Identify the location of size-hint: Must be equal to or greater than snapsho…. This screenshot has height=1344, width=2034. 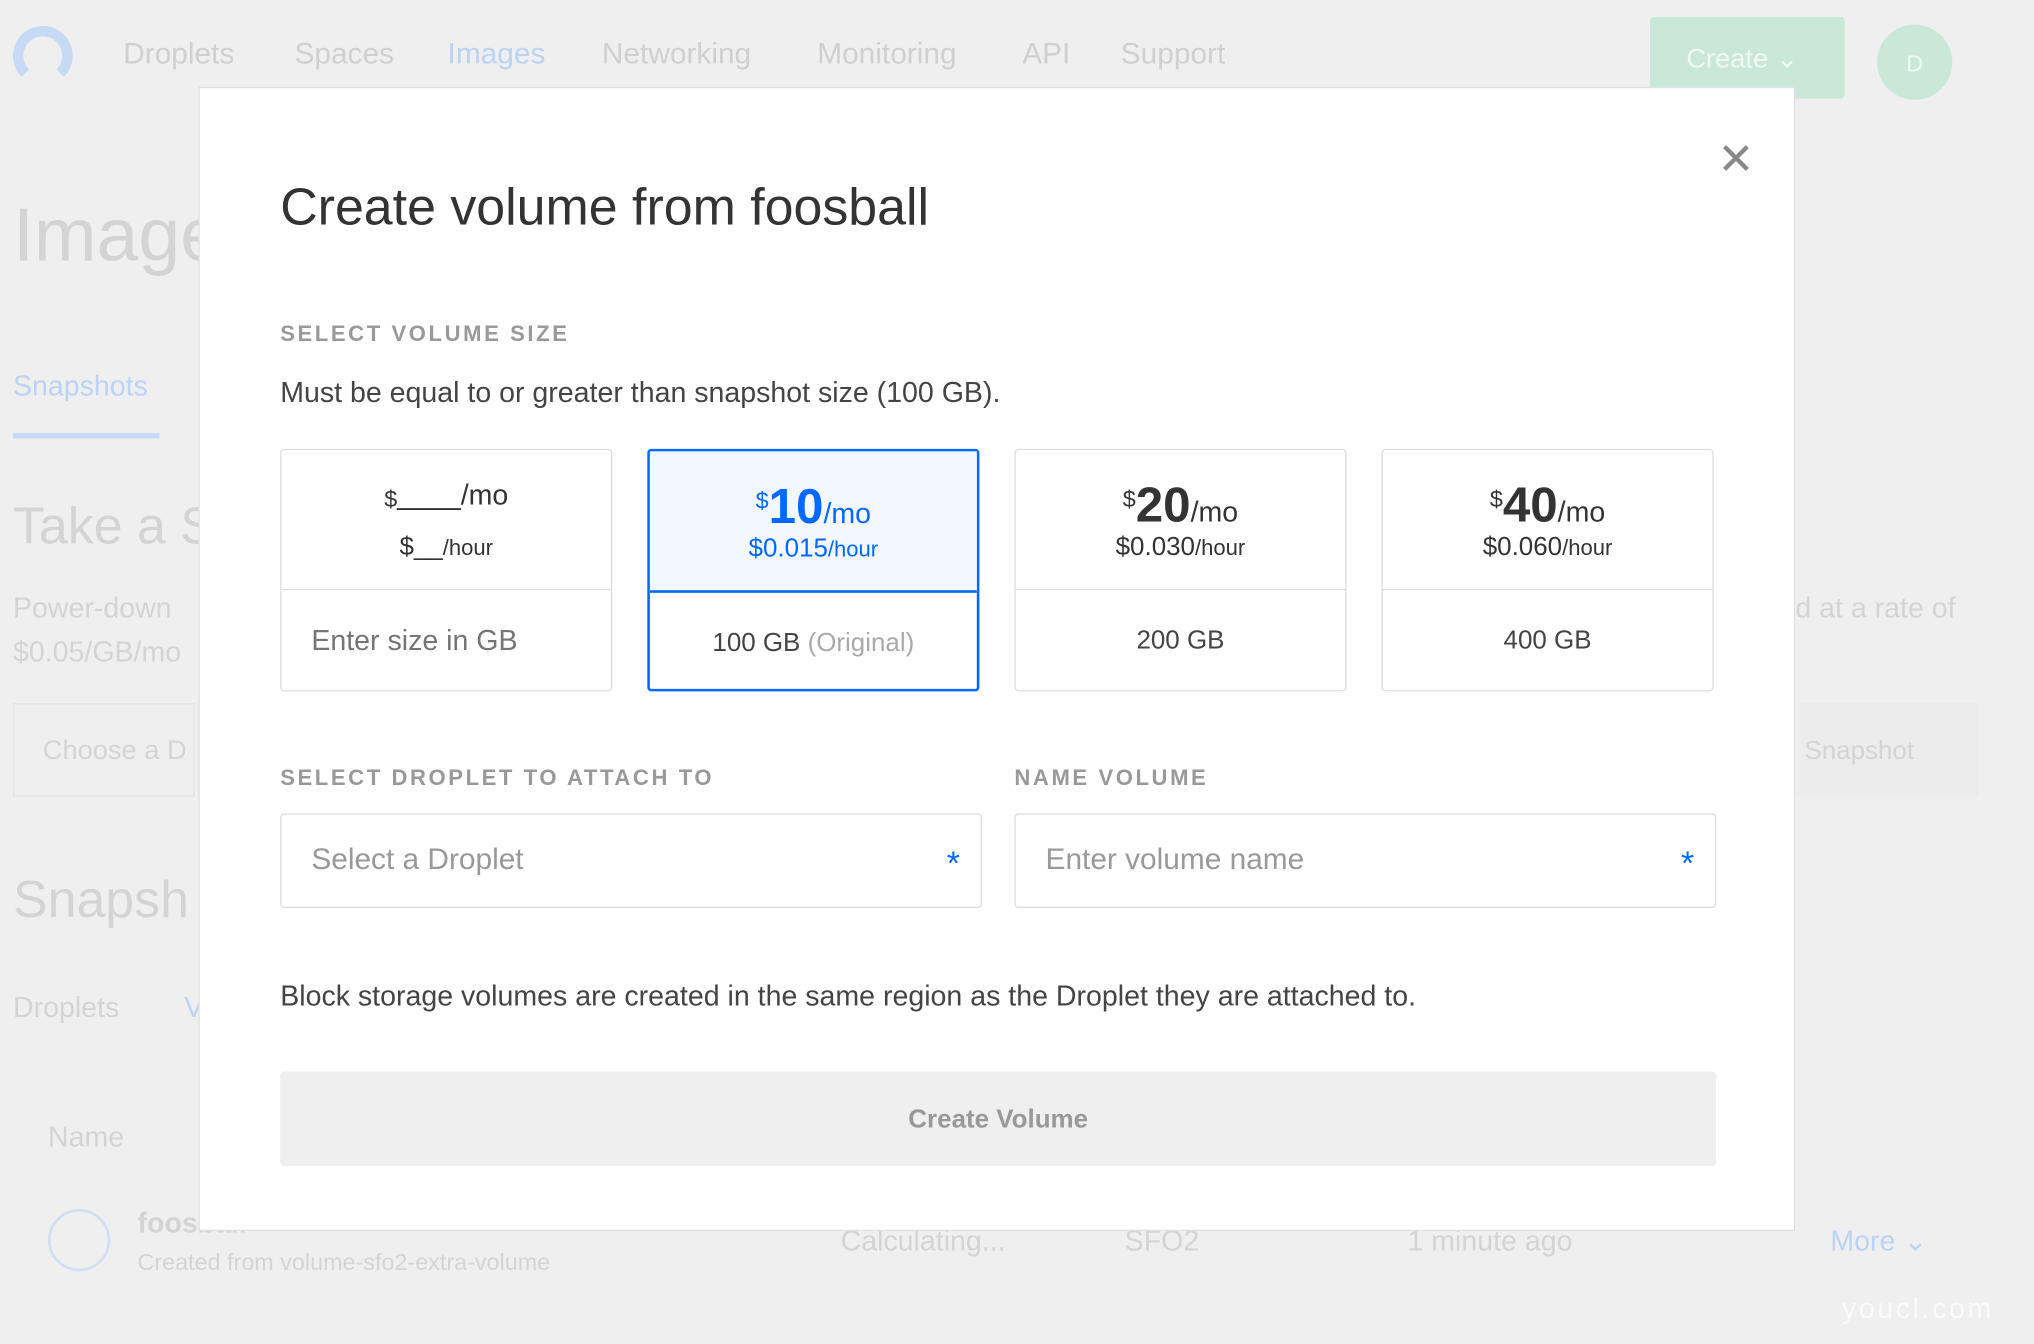
(640, 392).